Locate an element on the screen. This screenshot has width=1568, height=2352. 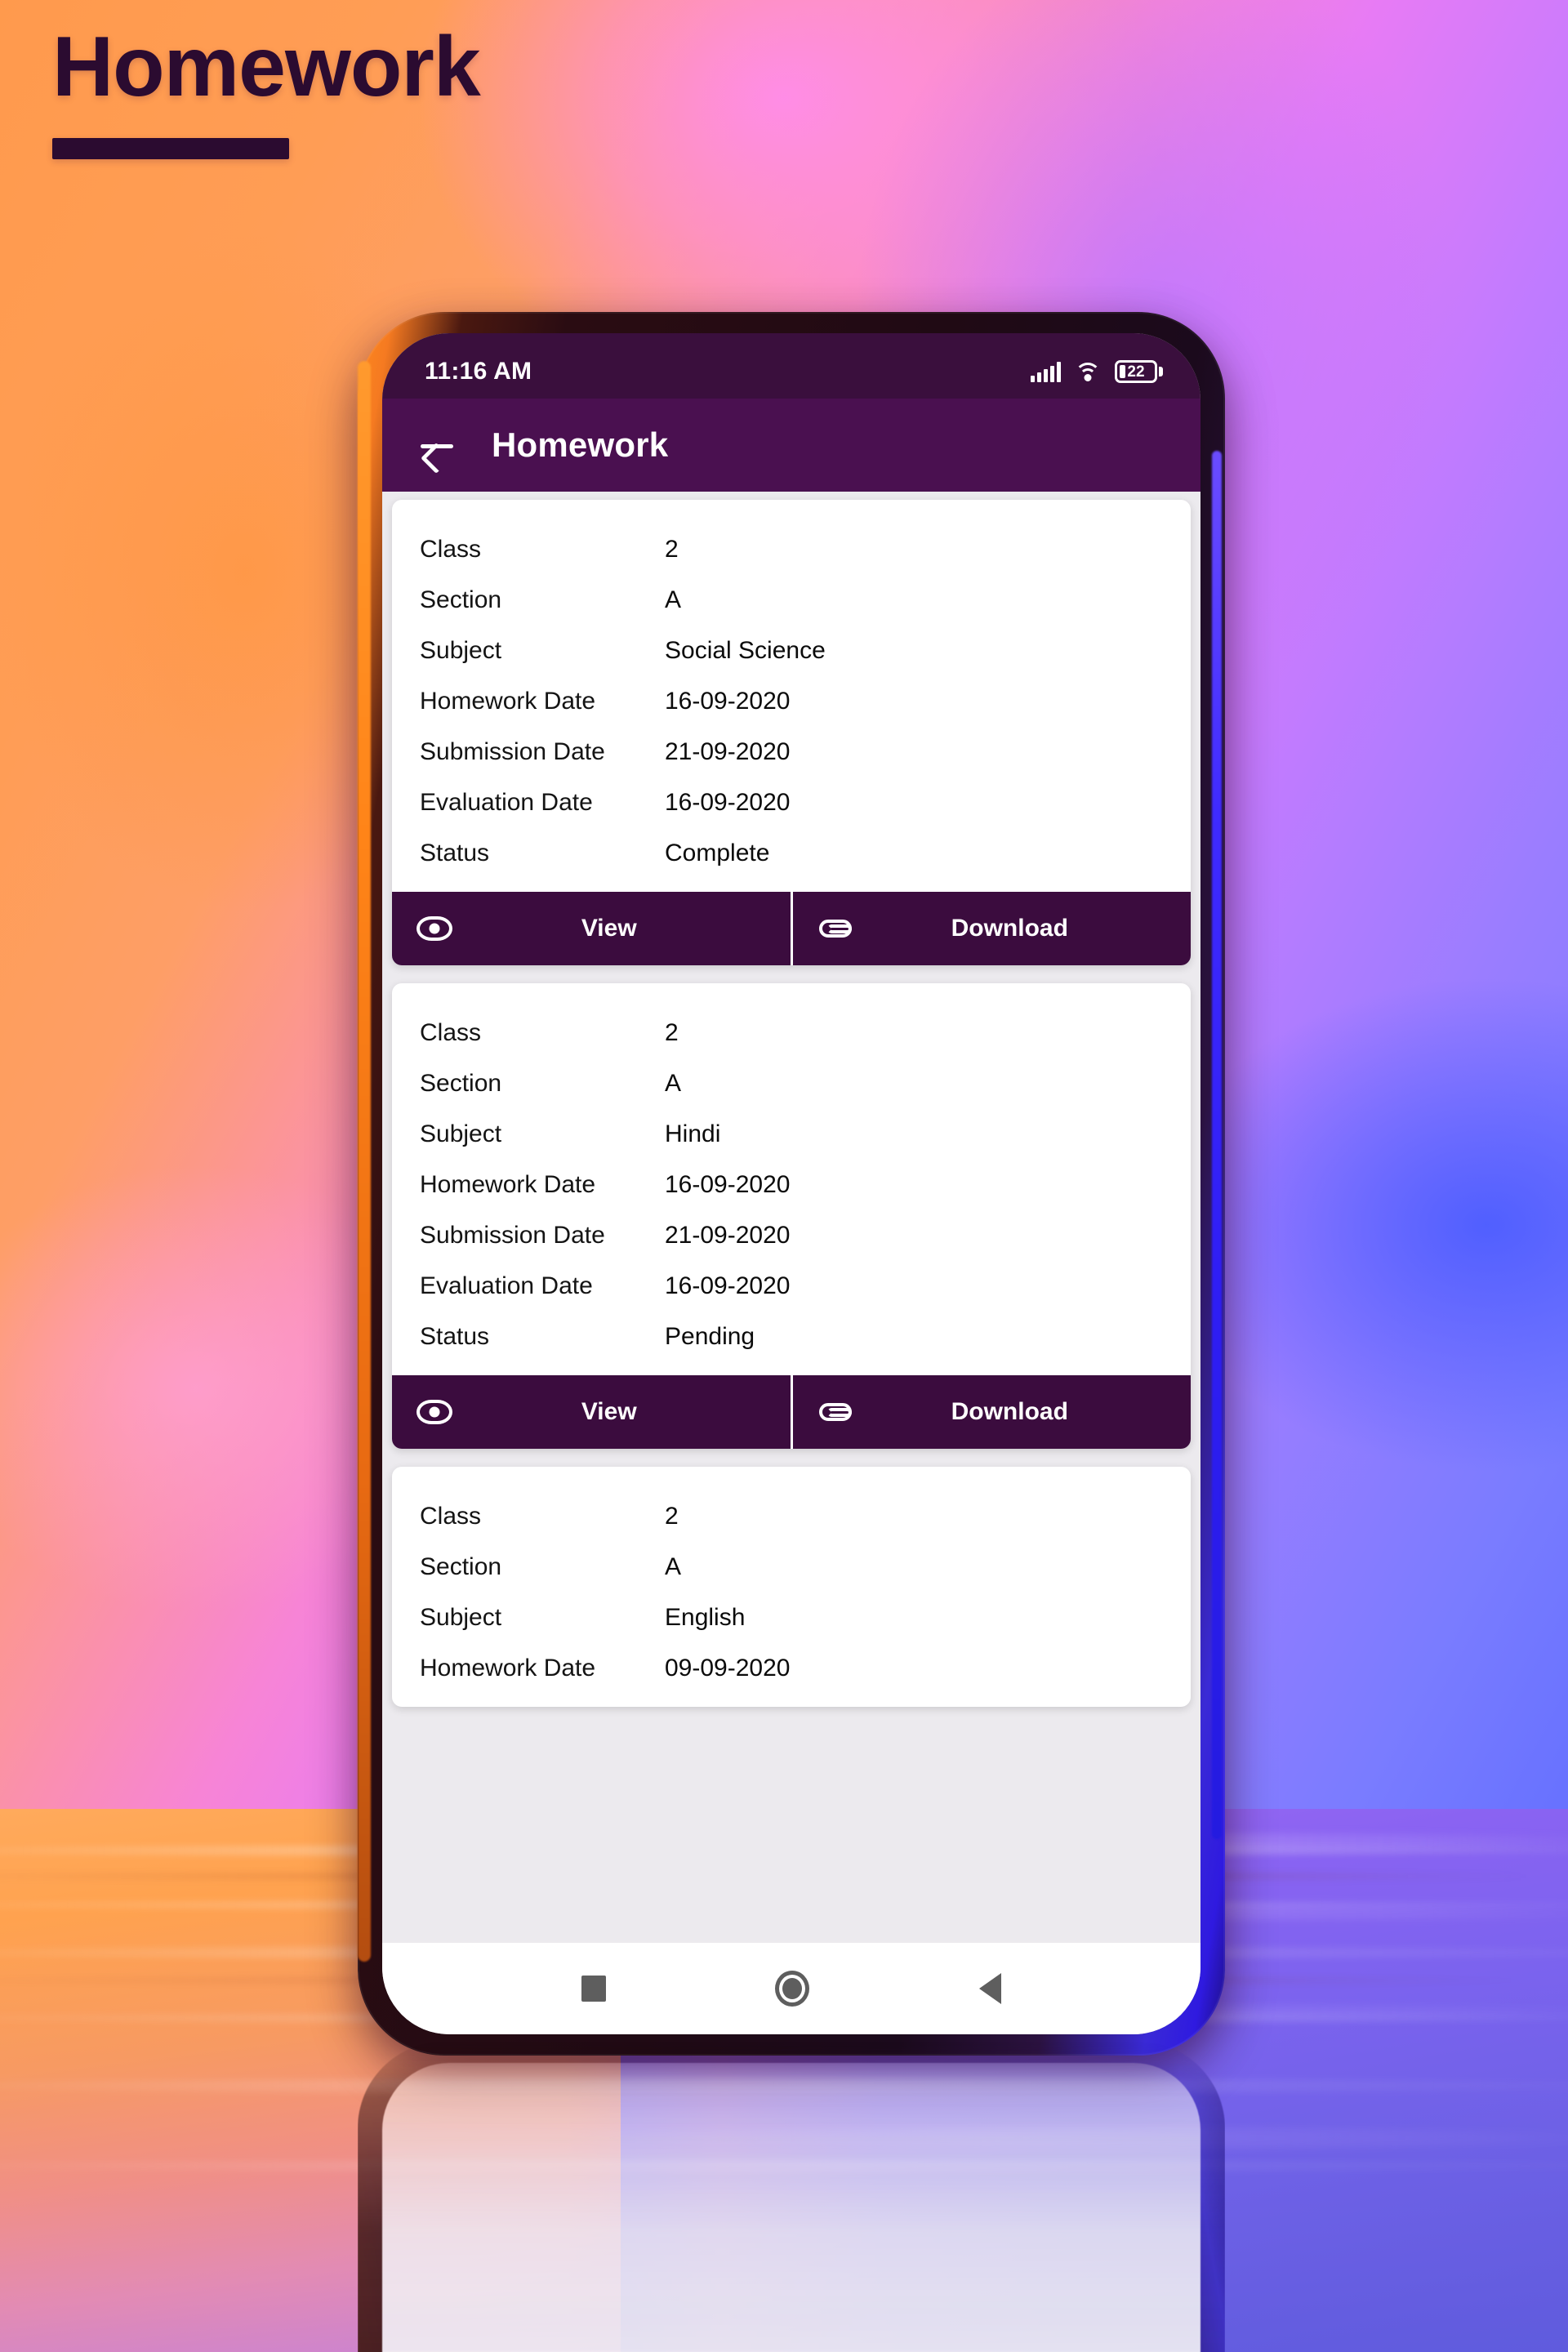
battery-level-label: 22 is located at coordinates (1136, 371).